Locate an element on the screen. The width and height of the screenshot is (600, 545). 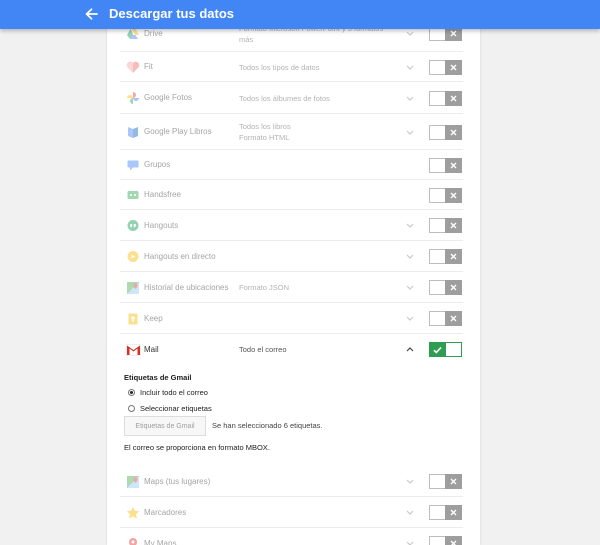
product-description: Todo el correo is located at coordinates (263, 349).